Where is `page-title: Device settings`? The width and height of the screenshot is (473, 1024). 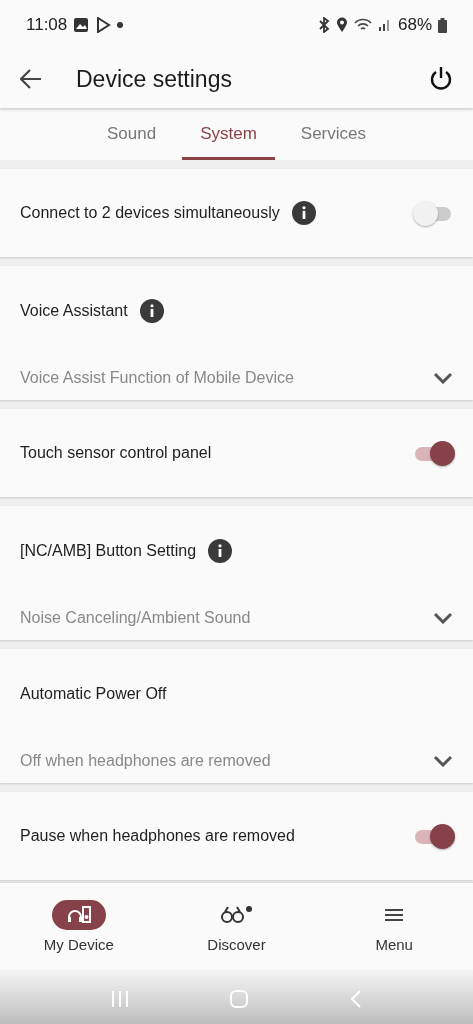 page-title: Device settings is located at coordinates (154, 79).